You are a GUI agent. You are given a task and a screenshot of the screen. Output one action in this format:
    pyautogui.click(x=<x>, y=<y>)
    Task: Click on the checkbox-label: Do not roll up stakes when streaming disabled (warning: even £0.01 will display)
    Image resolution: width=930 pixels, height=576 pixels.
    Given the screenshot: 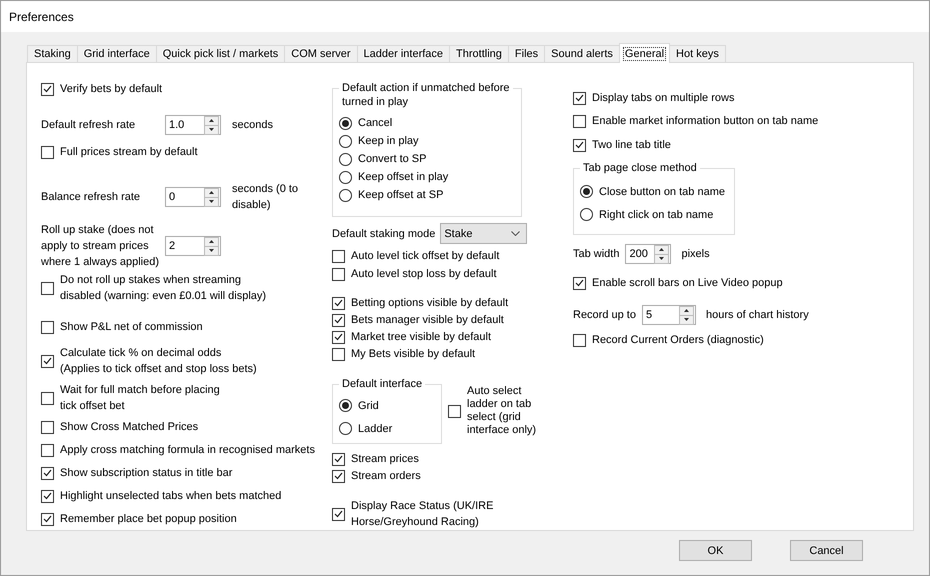 What is the action you would take?
    pyautogui.click(x=163, y=288)
    